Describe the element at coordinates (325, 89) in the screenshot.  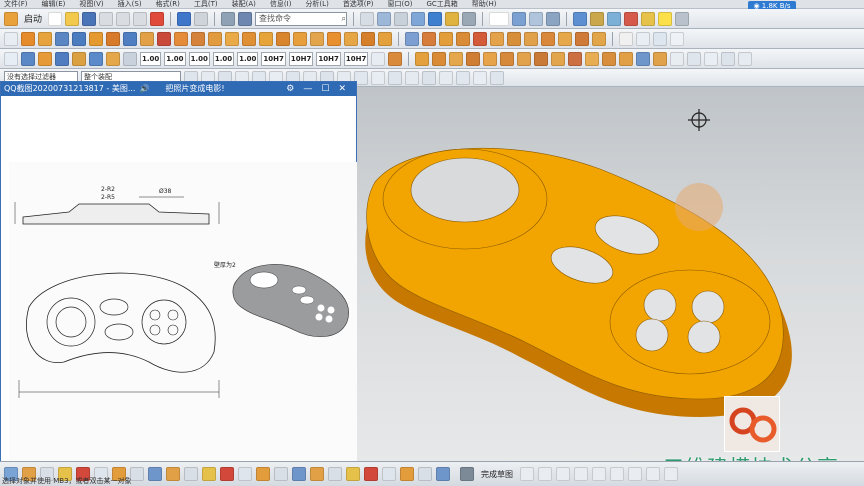
I see `maximize-icon: ☐` at that location.